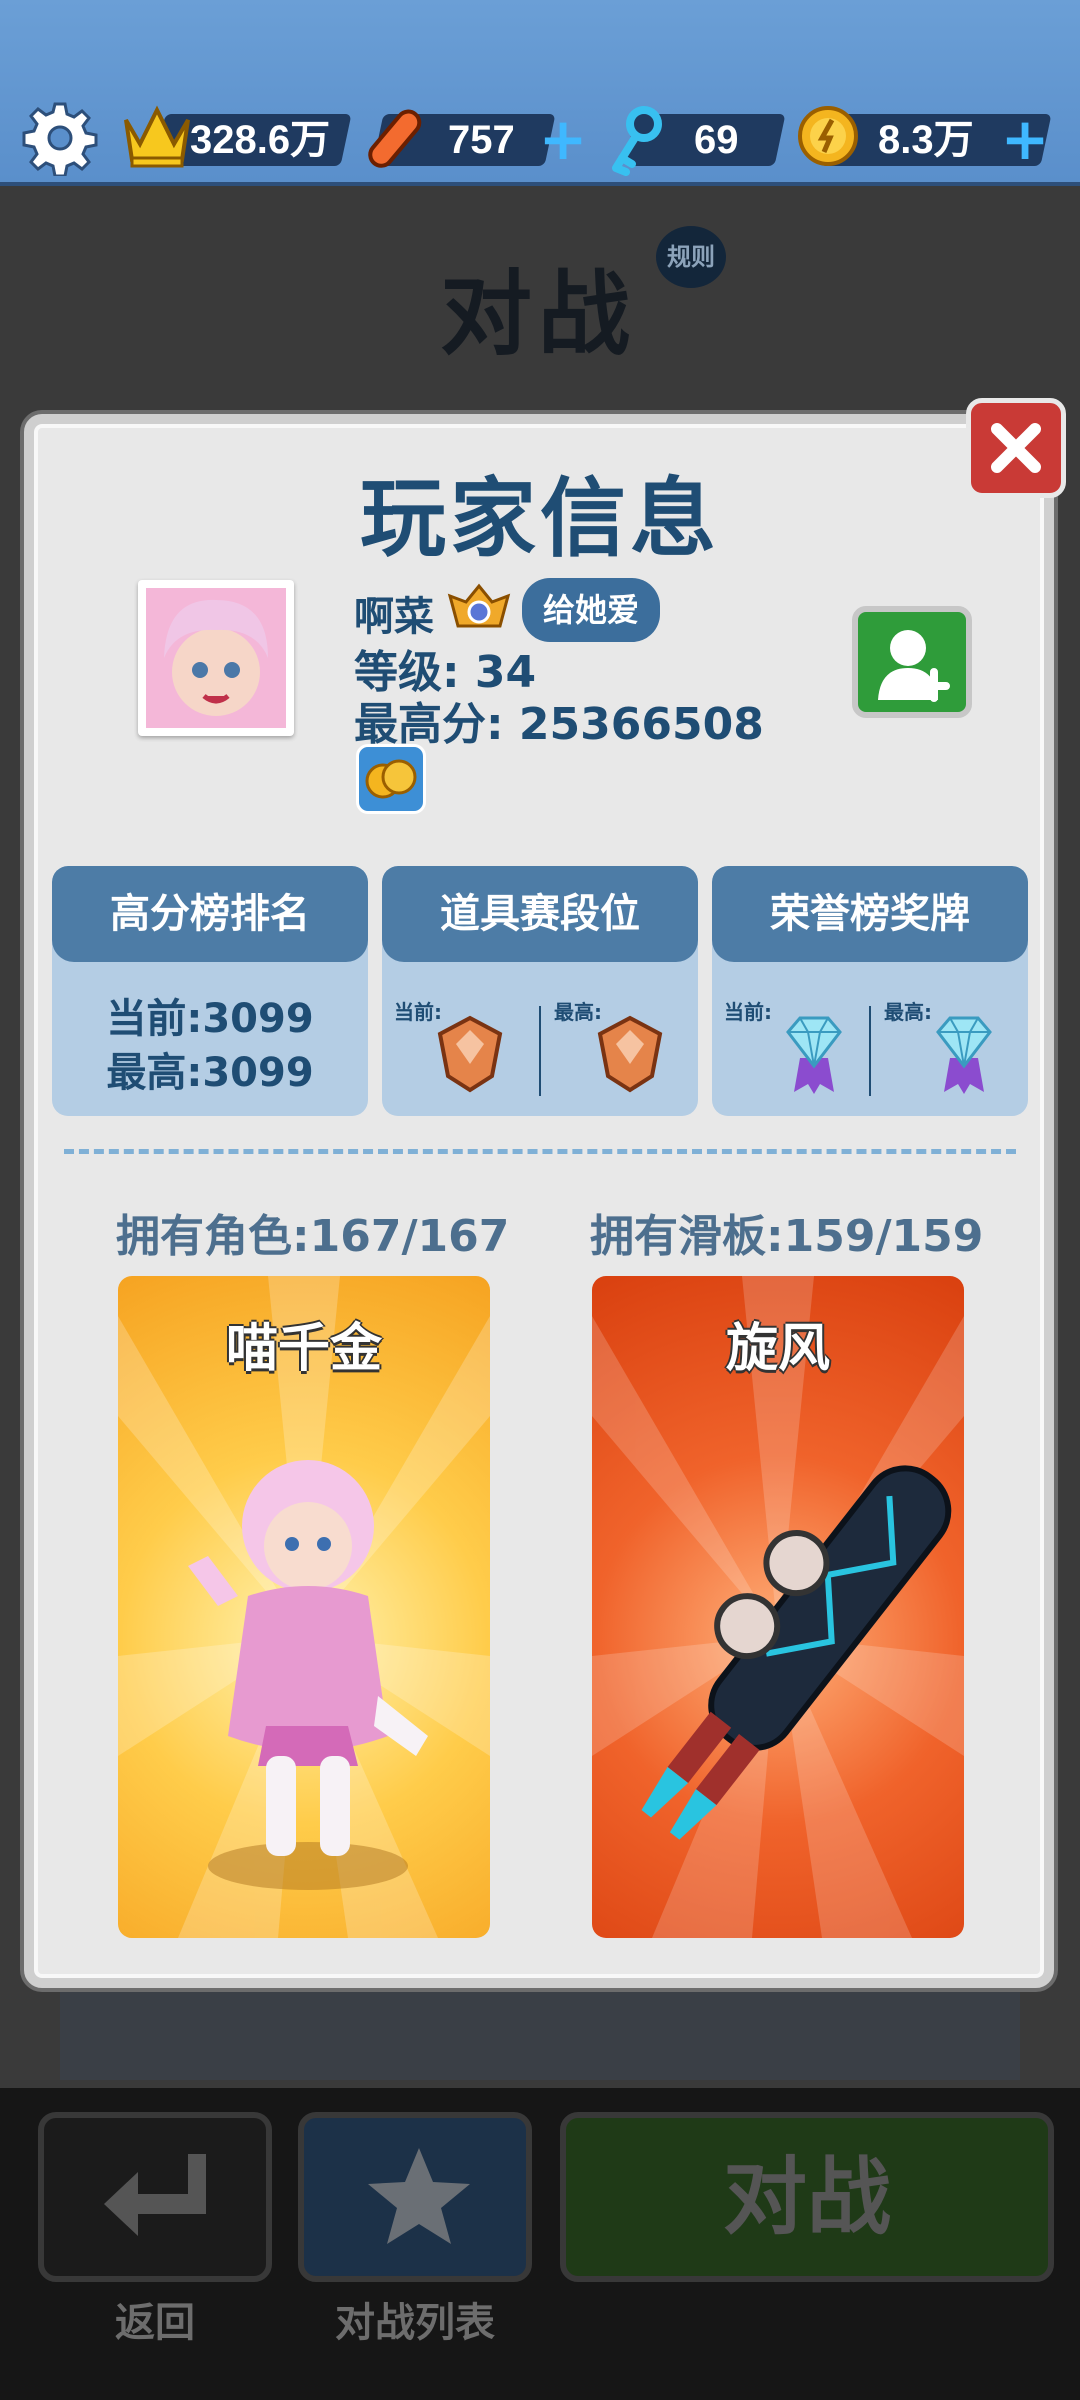  I want to click on add-friend-button, so click(912, 662).